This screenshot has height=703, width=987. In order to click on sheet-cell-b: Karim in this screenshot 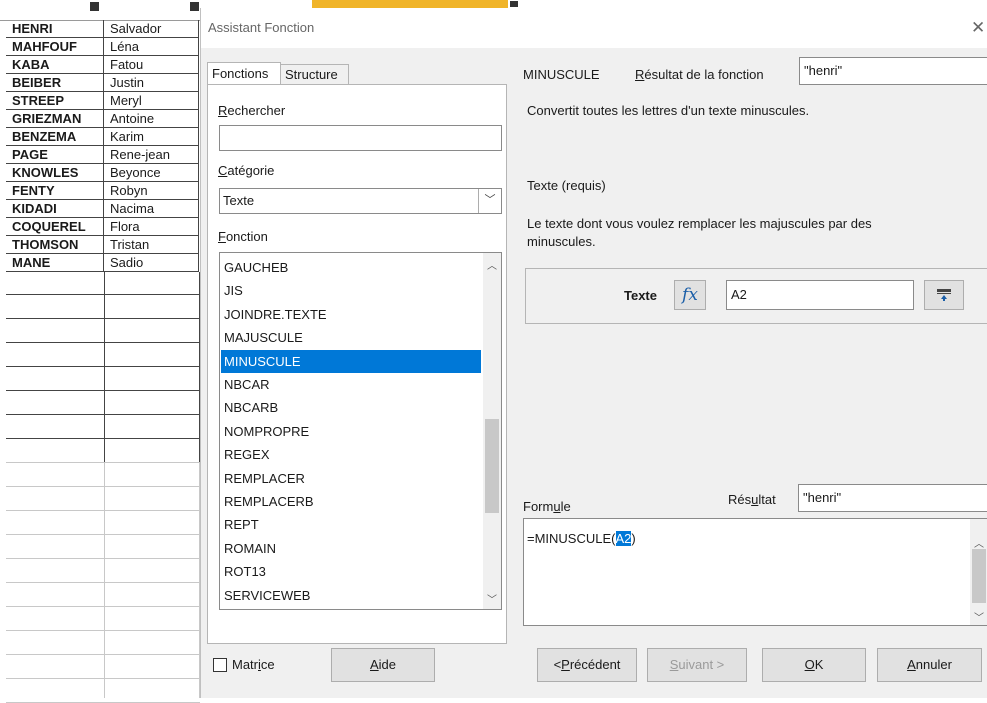, I will do `click(151, 137)`.